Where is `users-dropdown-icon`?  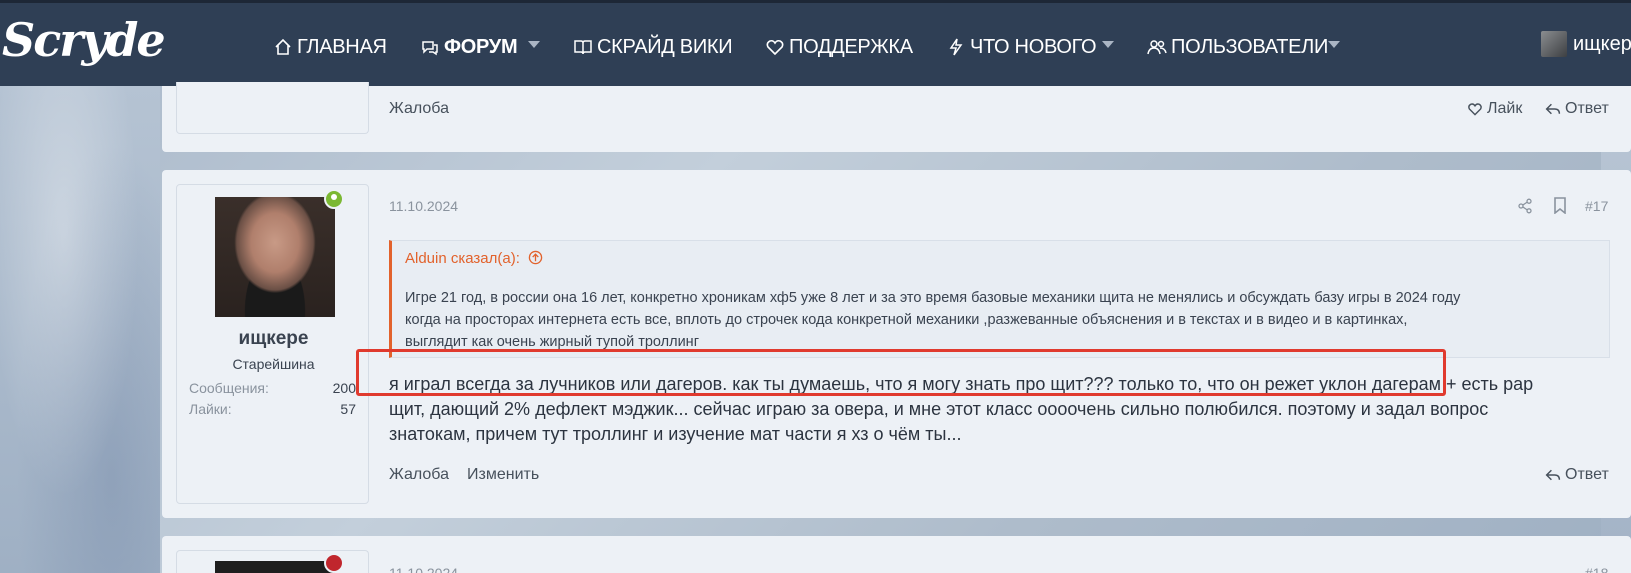 users-dropdown-icon is located at coordinates (1334, 44).